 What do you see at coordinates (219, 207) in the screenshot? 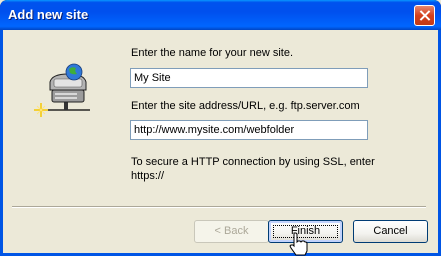
I see `button-separator` at bounding box center [219, 207].